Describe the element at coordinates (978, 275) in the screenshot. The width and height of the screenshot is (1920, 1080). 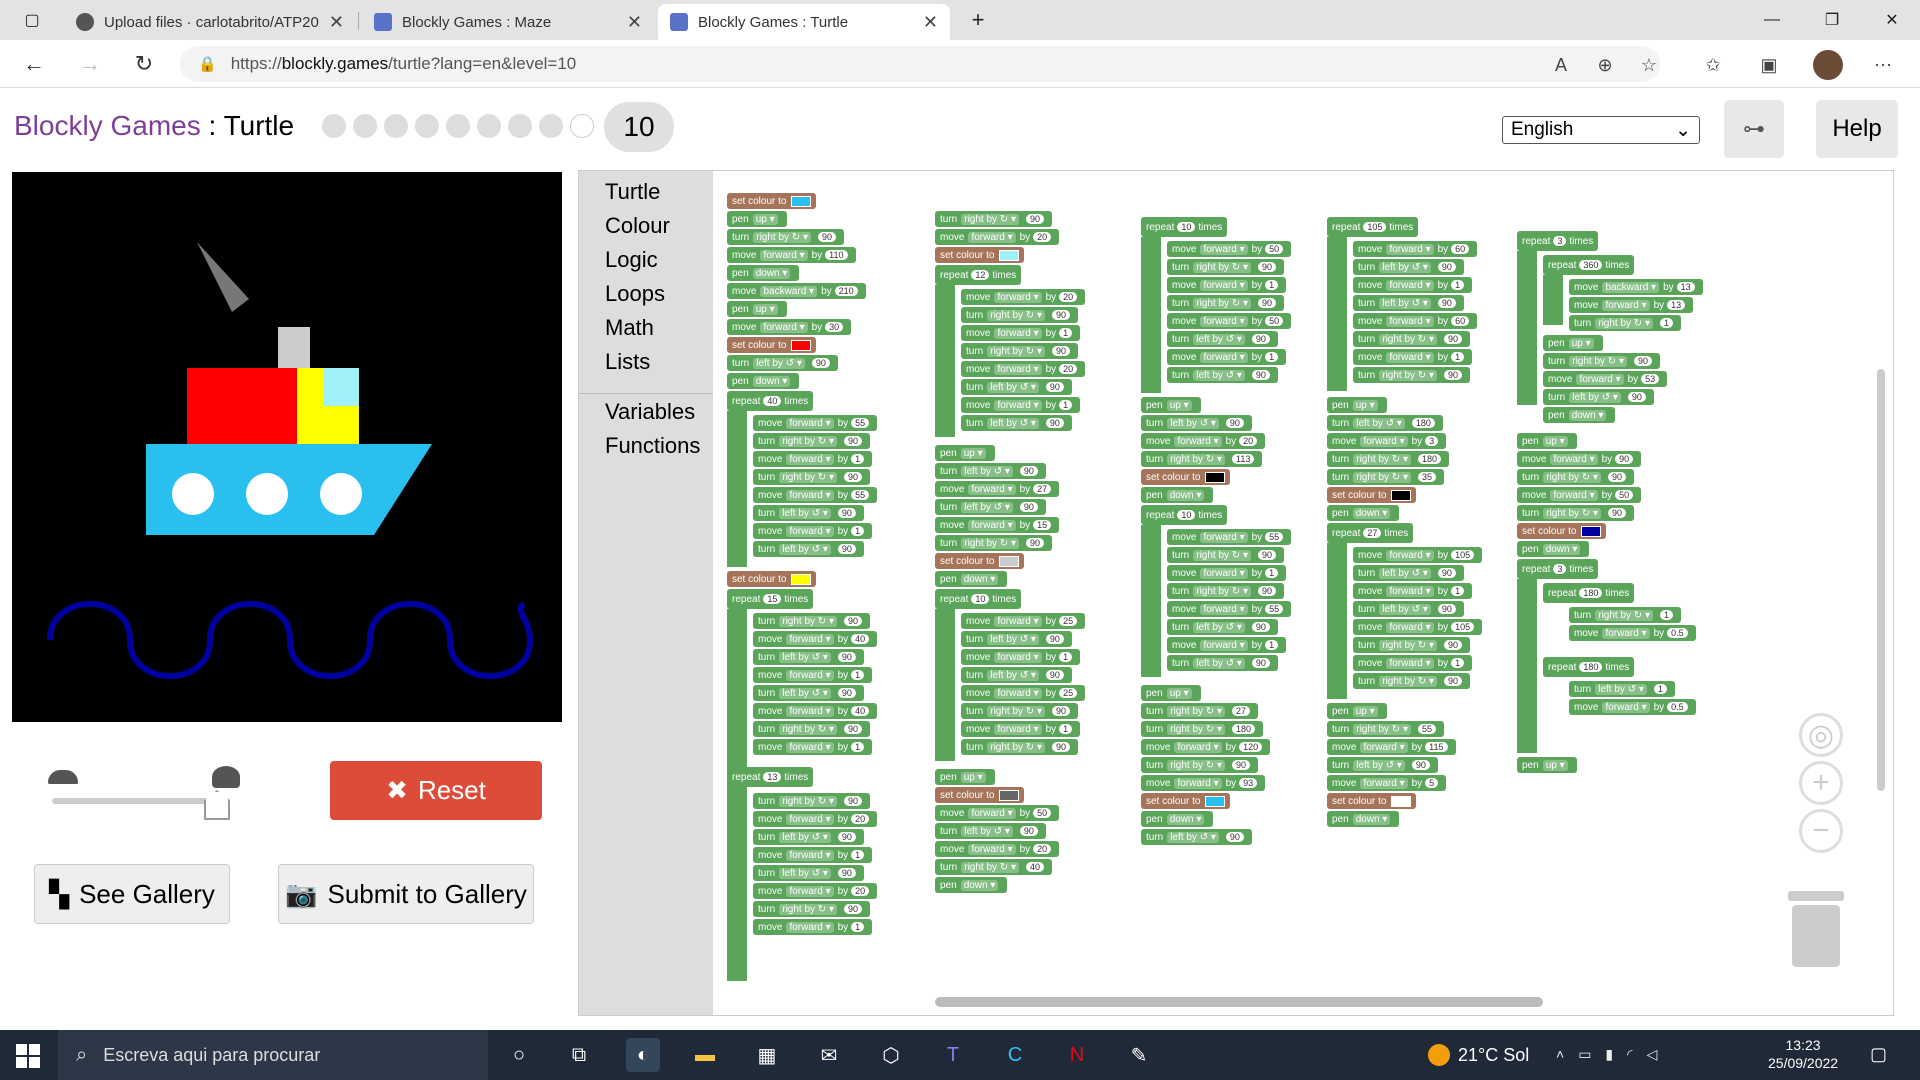
I see `repeat-block: repeat 12 times` at that location.